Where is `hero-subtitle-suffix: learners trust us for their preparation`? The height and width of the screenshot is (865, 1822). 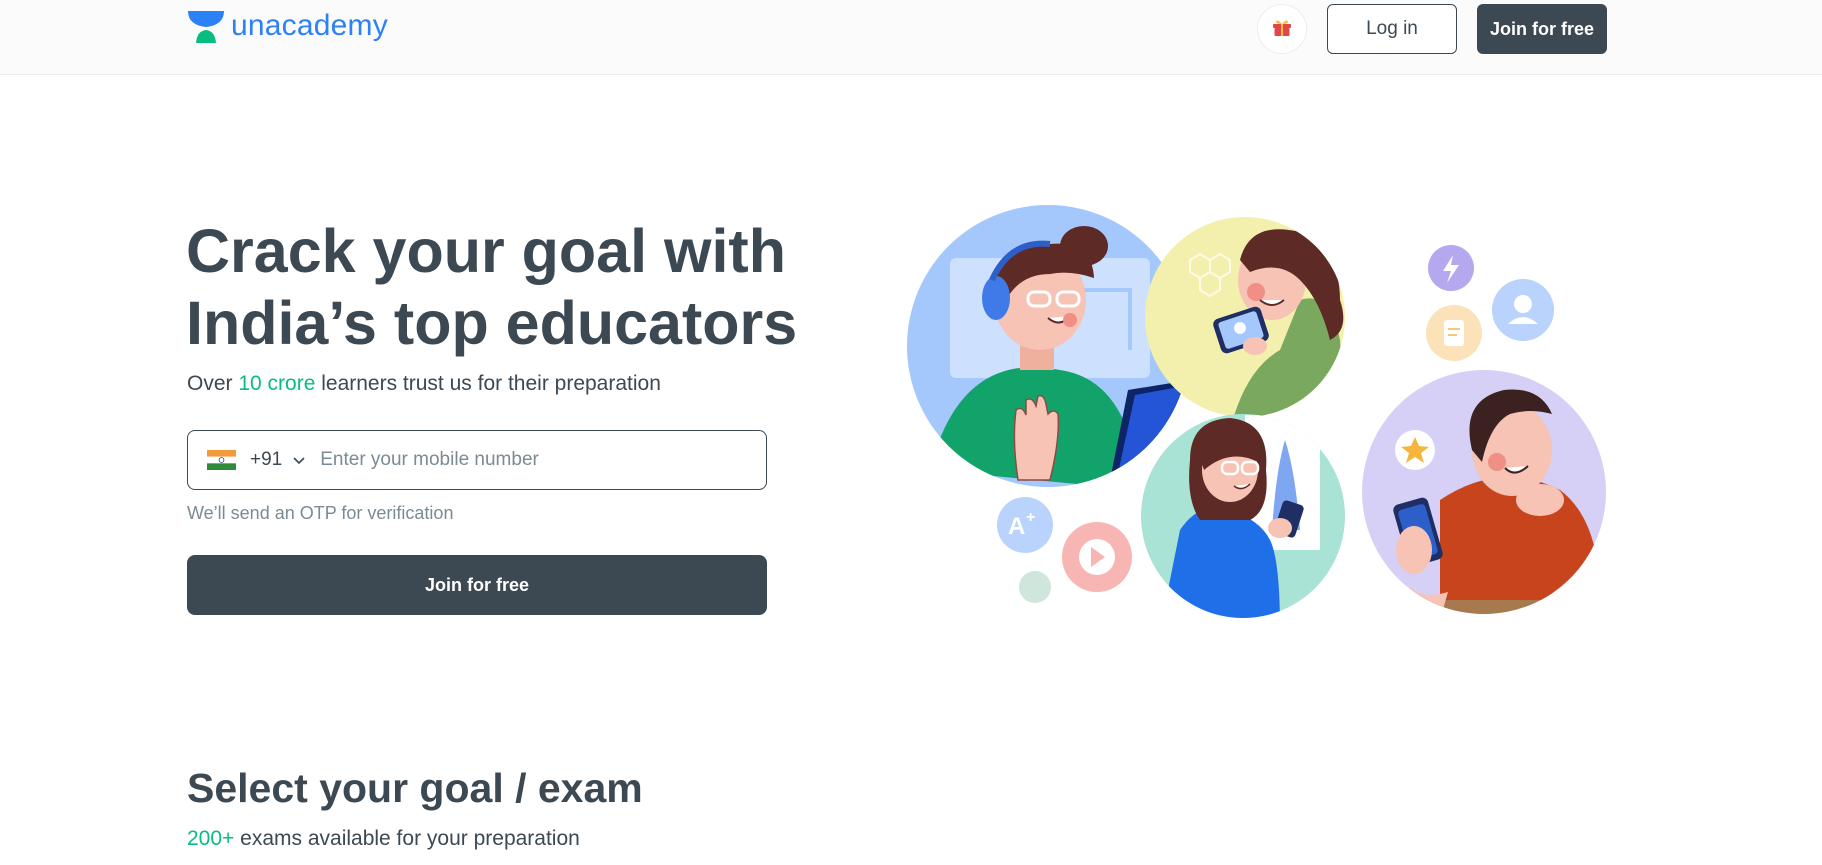 hero-subtitle-suffix: learners trust us for their preparation is located at coordinates (488, 383).